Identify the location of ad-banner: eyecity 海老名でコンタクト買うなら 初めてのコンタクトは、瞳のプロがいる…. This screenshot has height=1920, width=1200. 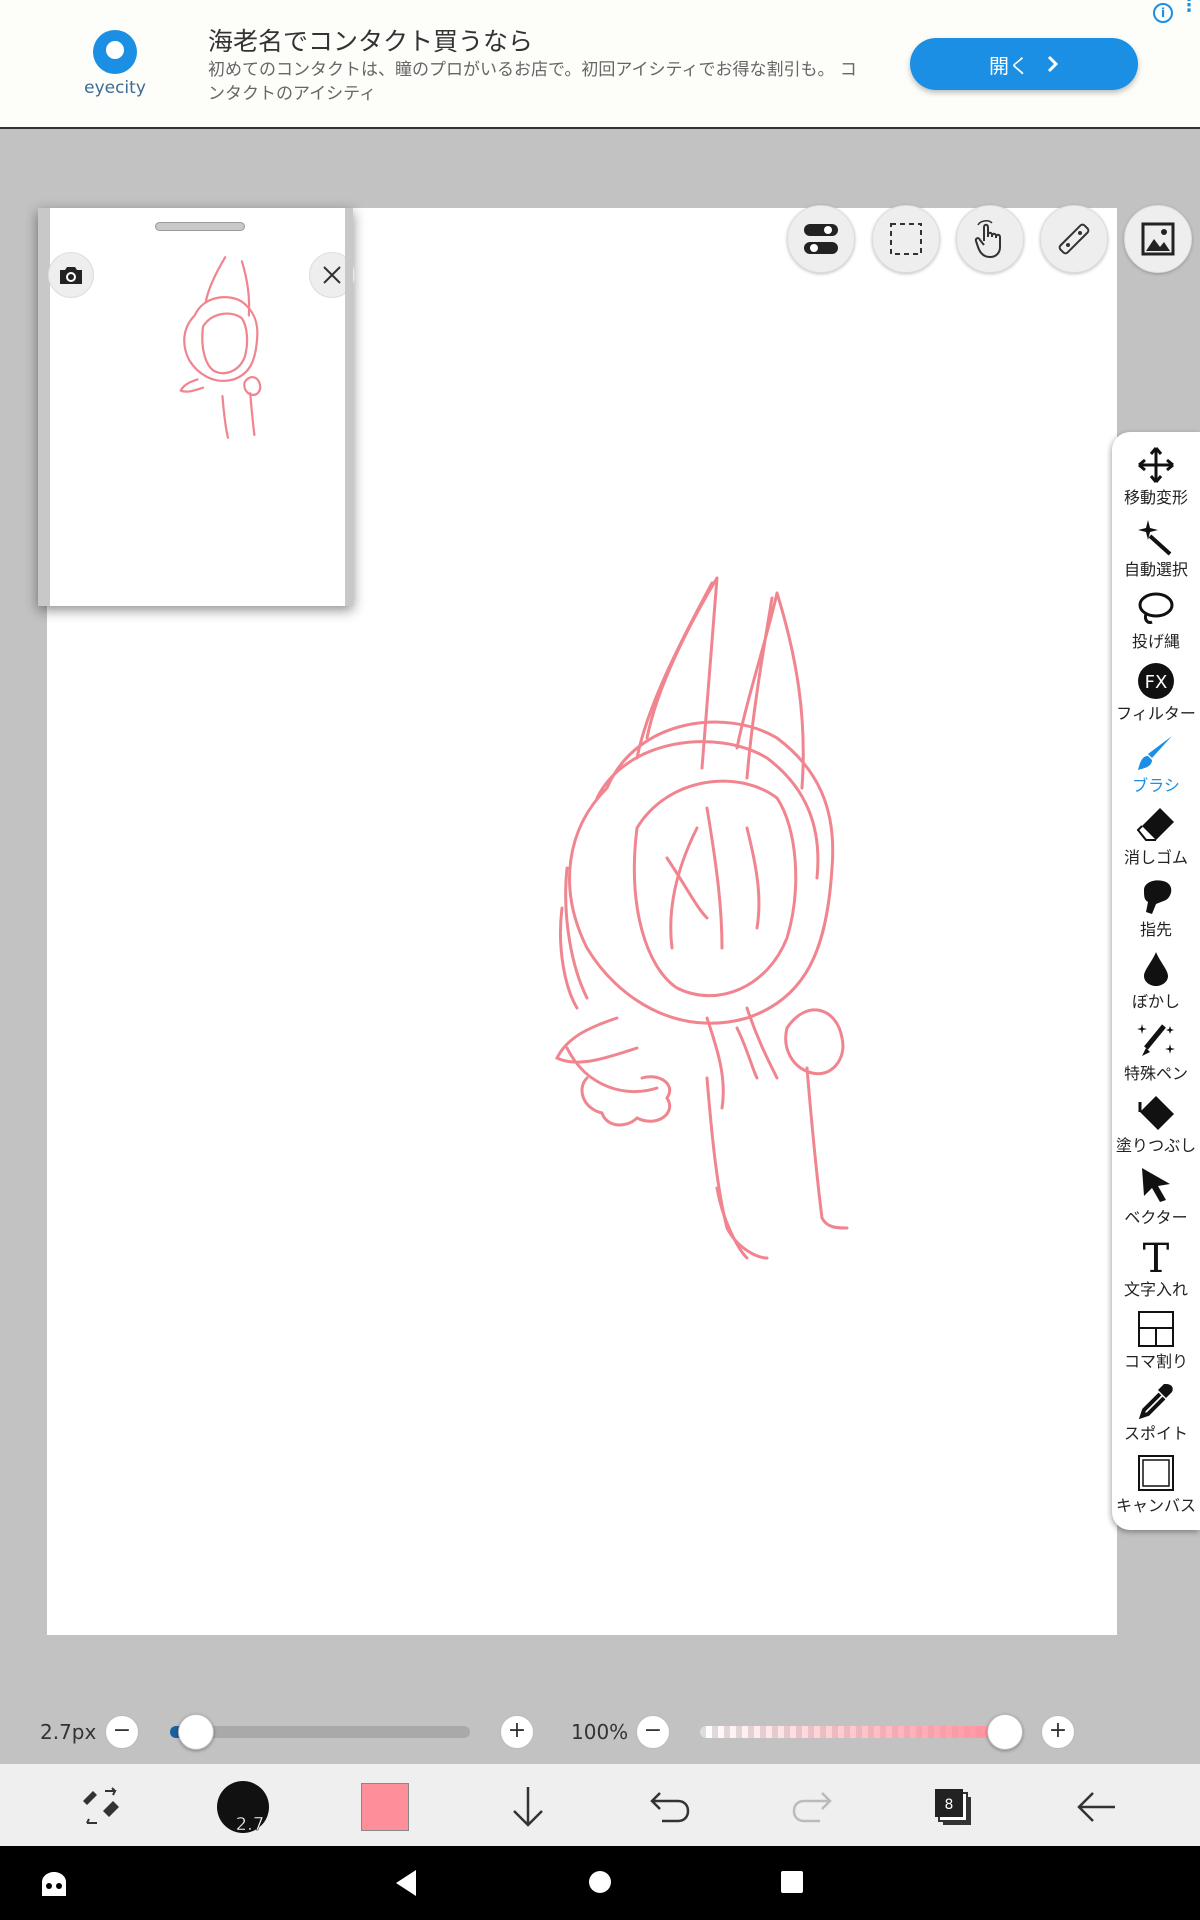
(600, 64).